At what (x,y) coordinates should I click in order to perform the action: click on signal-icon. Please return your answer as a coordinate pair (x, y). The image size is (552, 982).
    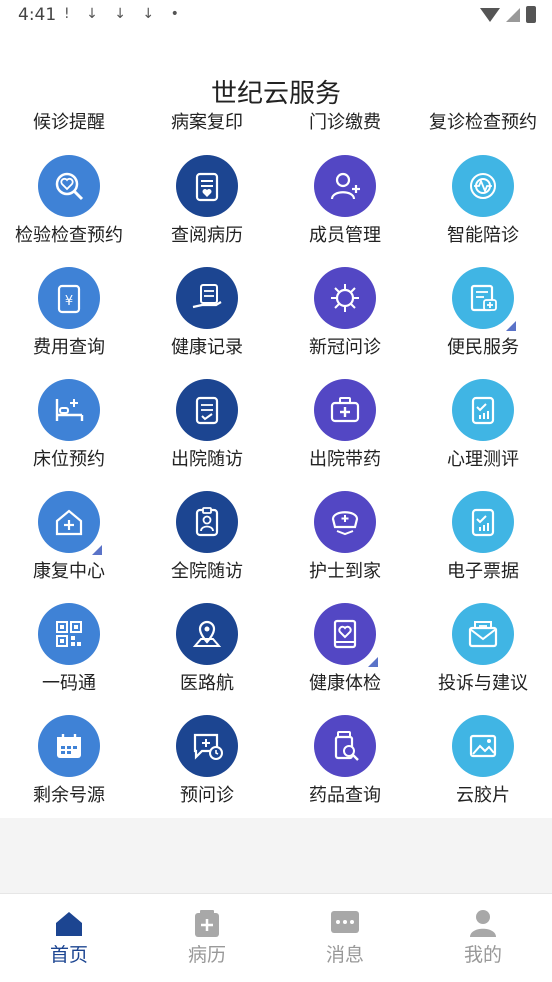
    Looking at the image, I should click on (513, 14).